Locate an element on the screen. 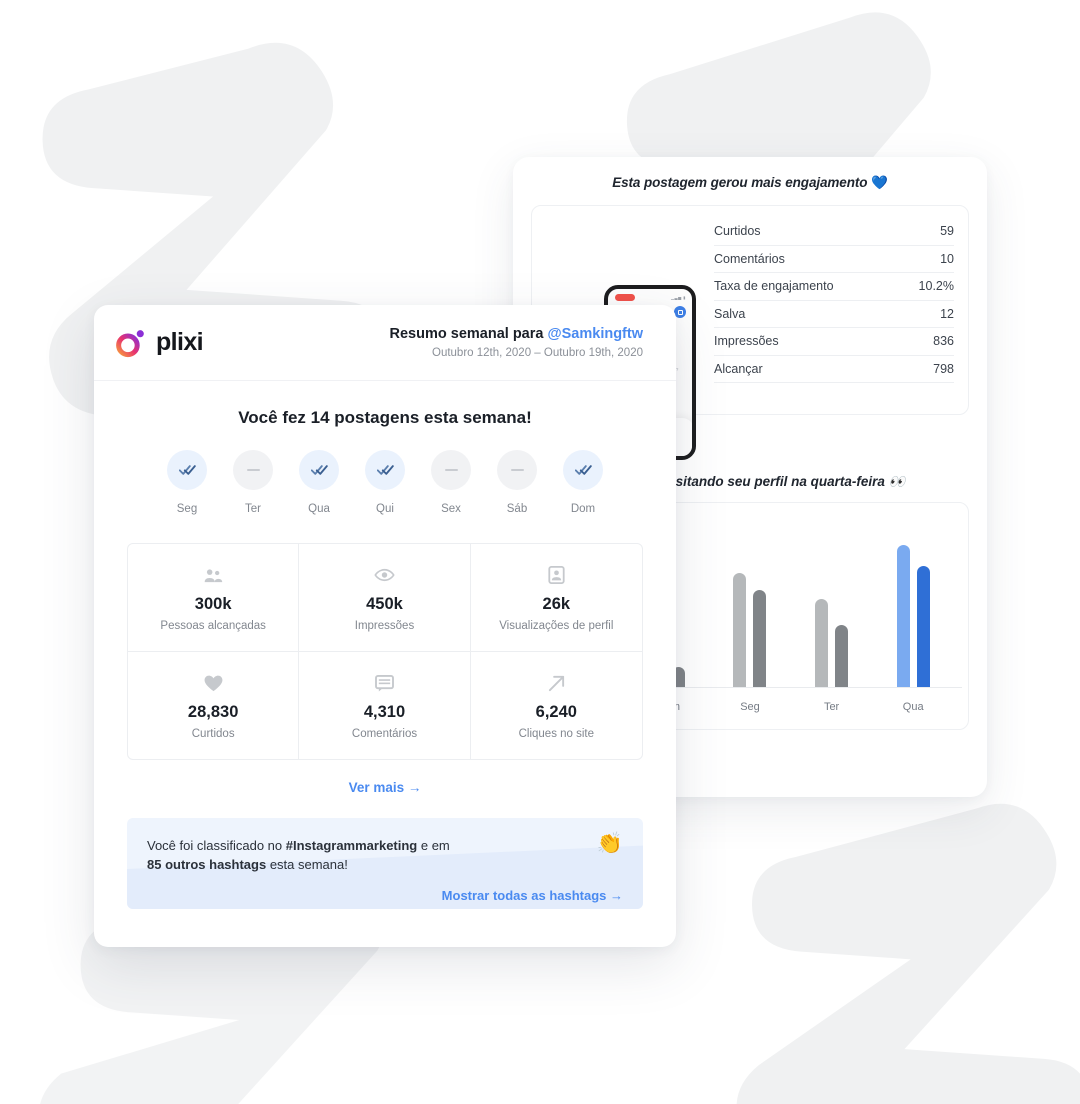  table-row: Impressões 836 is located at coordinates (834, 342).